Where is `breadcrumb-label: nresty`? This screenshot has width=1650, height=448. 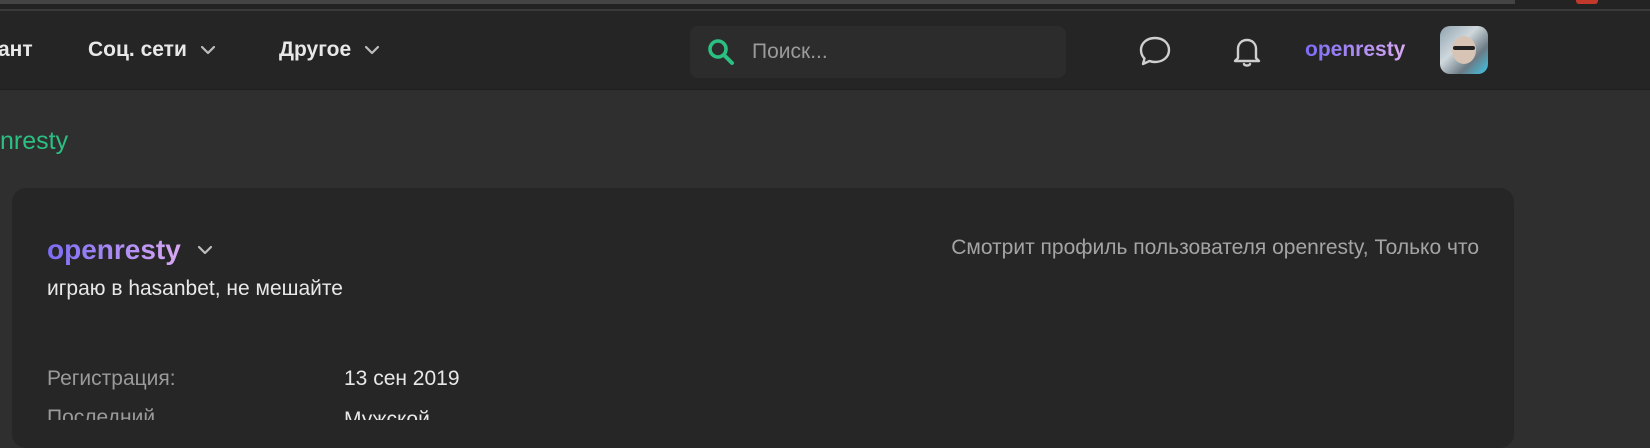 breadcrumb-label: nresty is located at coordinates (34, 141).